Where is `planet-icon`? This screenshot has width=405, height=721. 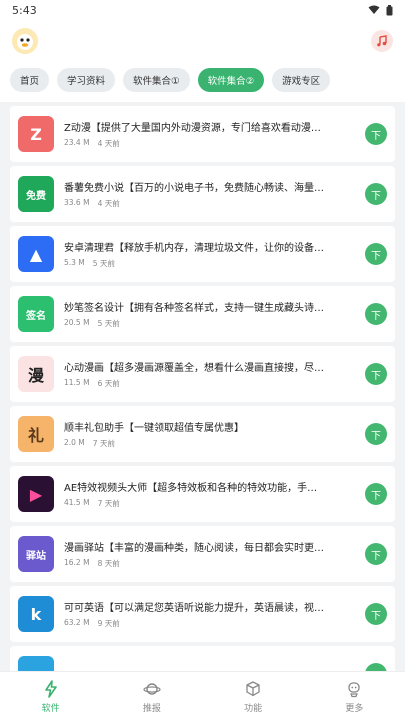
planet-icon is located at coordinates (152, 688).